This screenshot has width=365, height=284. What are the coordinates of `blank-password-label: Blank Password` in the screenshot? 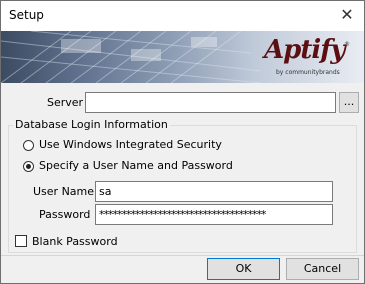 It's located at (75, 241).